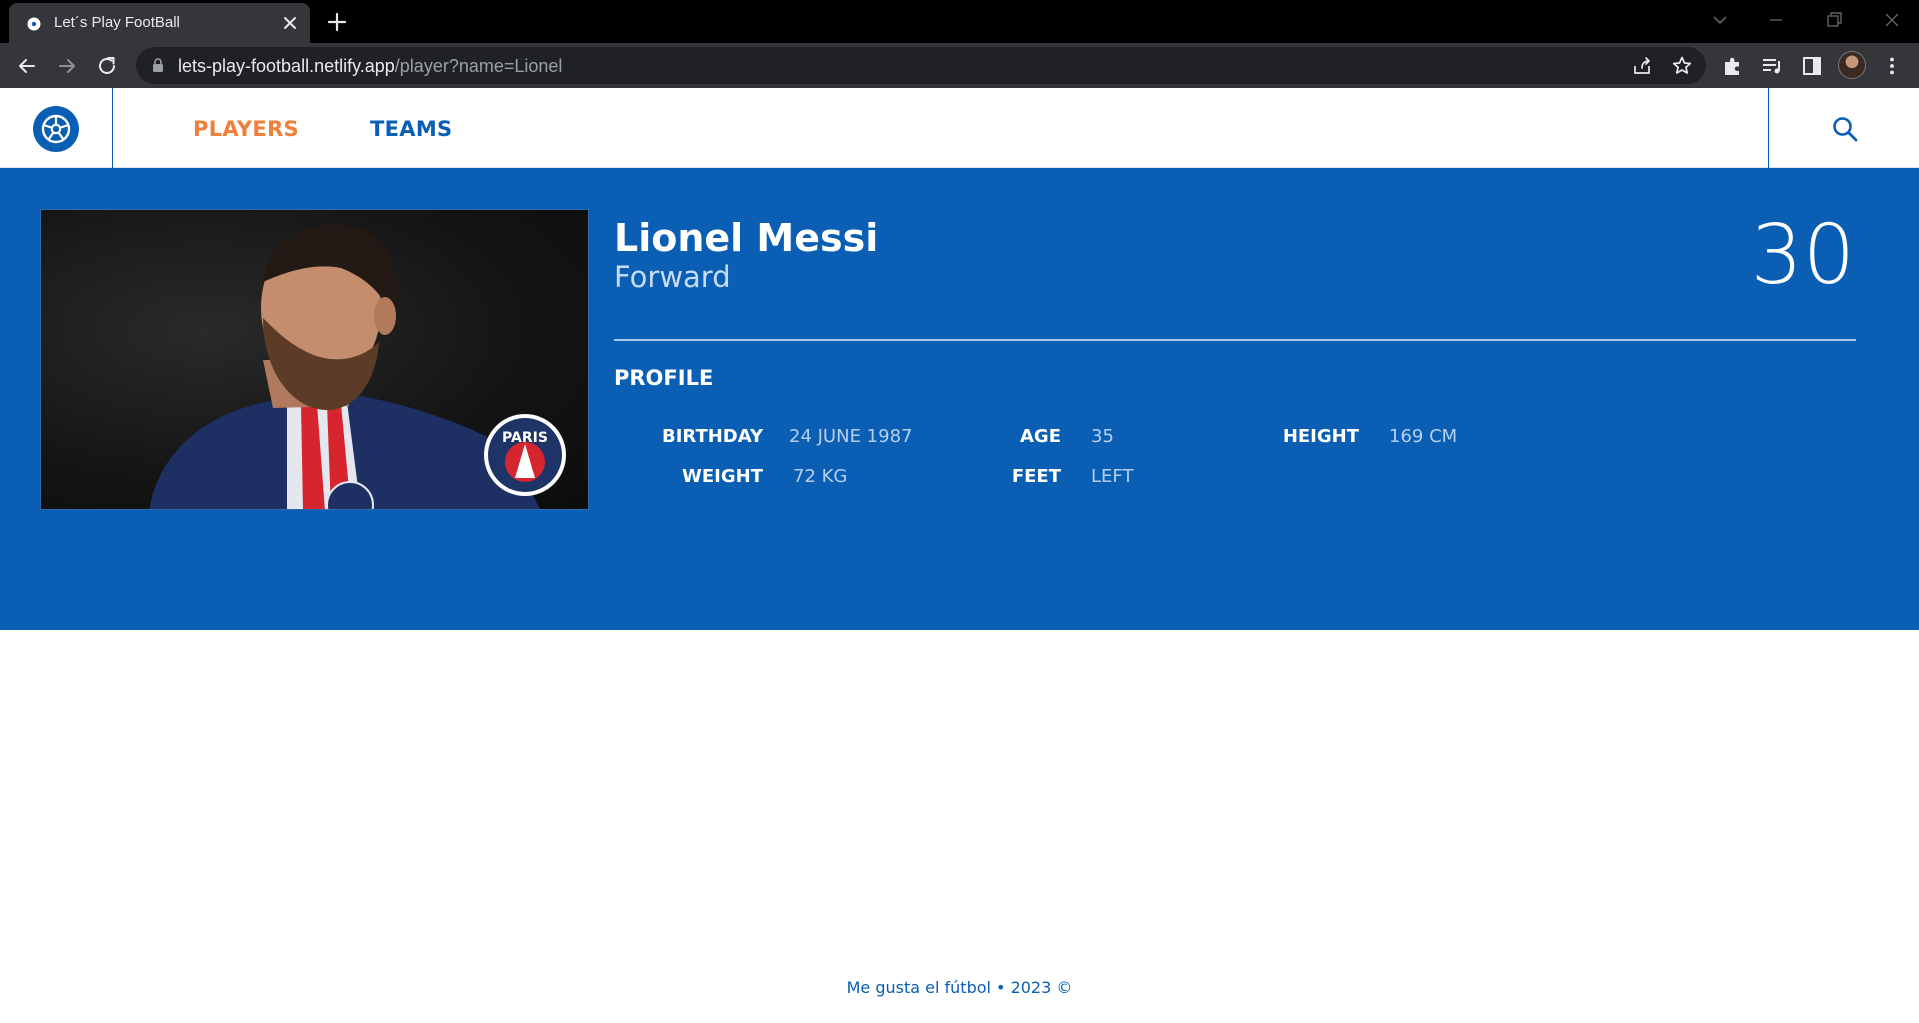 Image resolution: width=1919 pixels, height=1023 pixels. What do you see at coordinates (1036, 476) in the screenshot?
I see `feet-label: FEET` at bounding box center [1036, 476].